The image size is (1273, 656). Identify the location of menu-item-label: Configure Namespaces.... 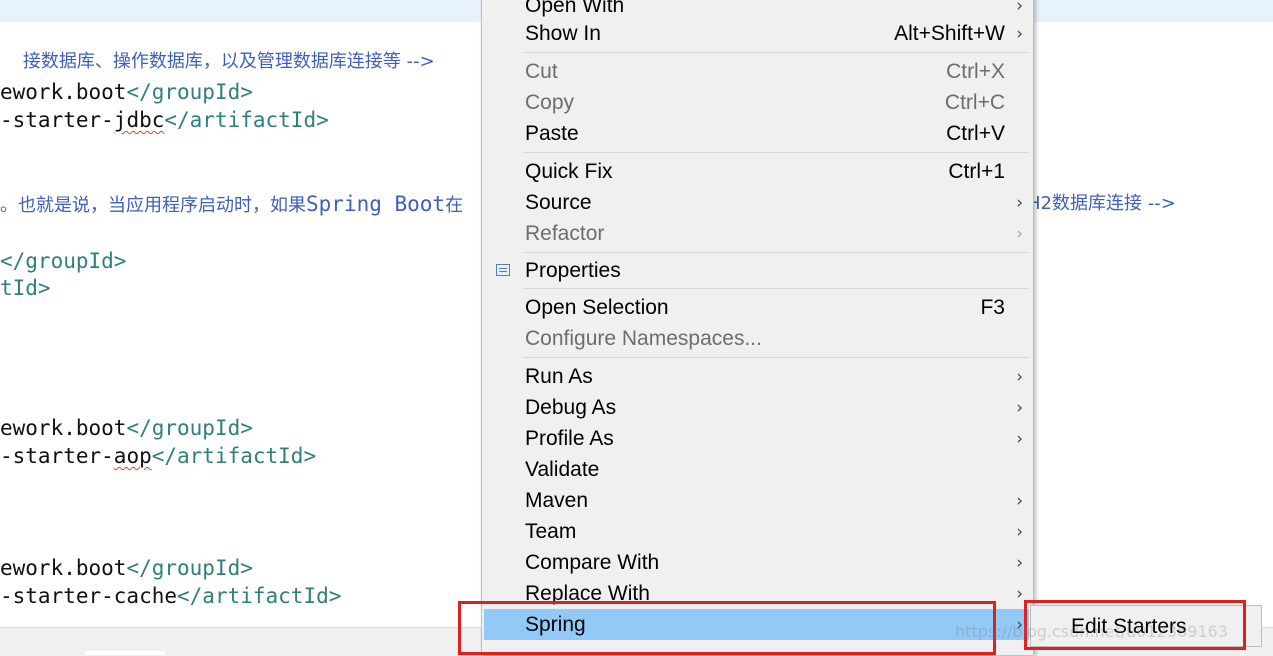
(643, 338).